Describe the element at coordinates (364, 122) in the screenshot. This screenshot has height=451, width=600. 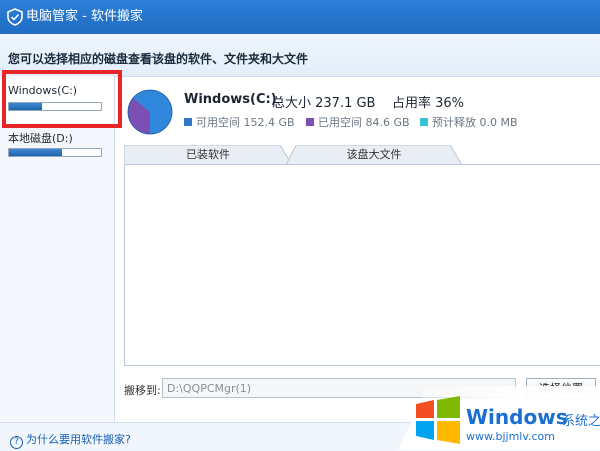
I see `legend-used-label: 已用空间 84.6 GB` at that location.